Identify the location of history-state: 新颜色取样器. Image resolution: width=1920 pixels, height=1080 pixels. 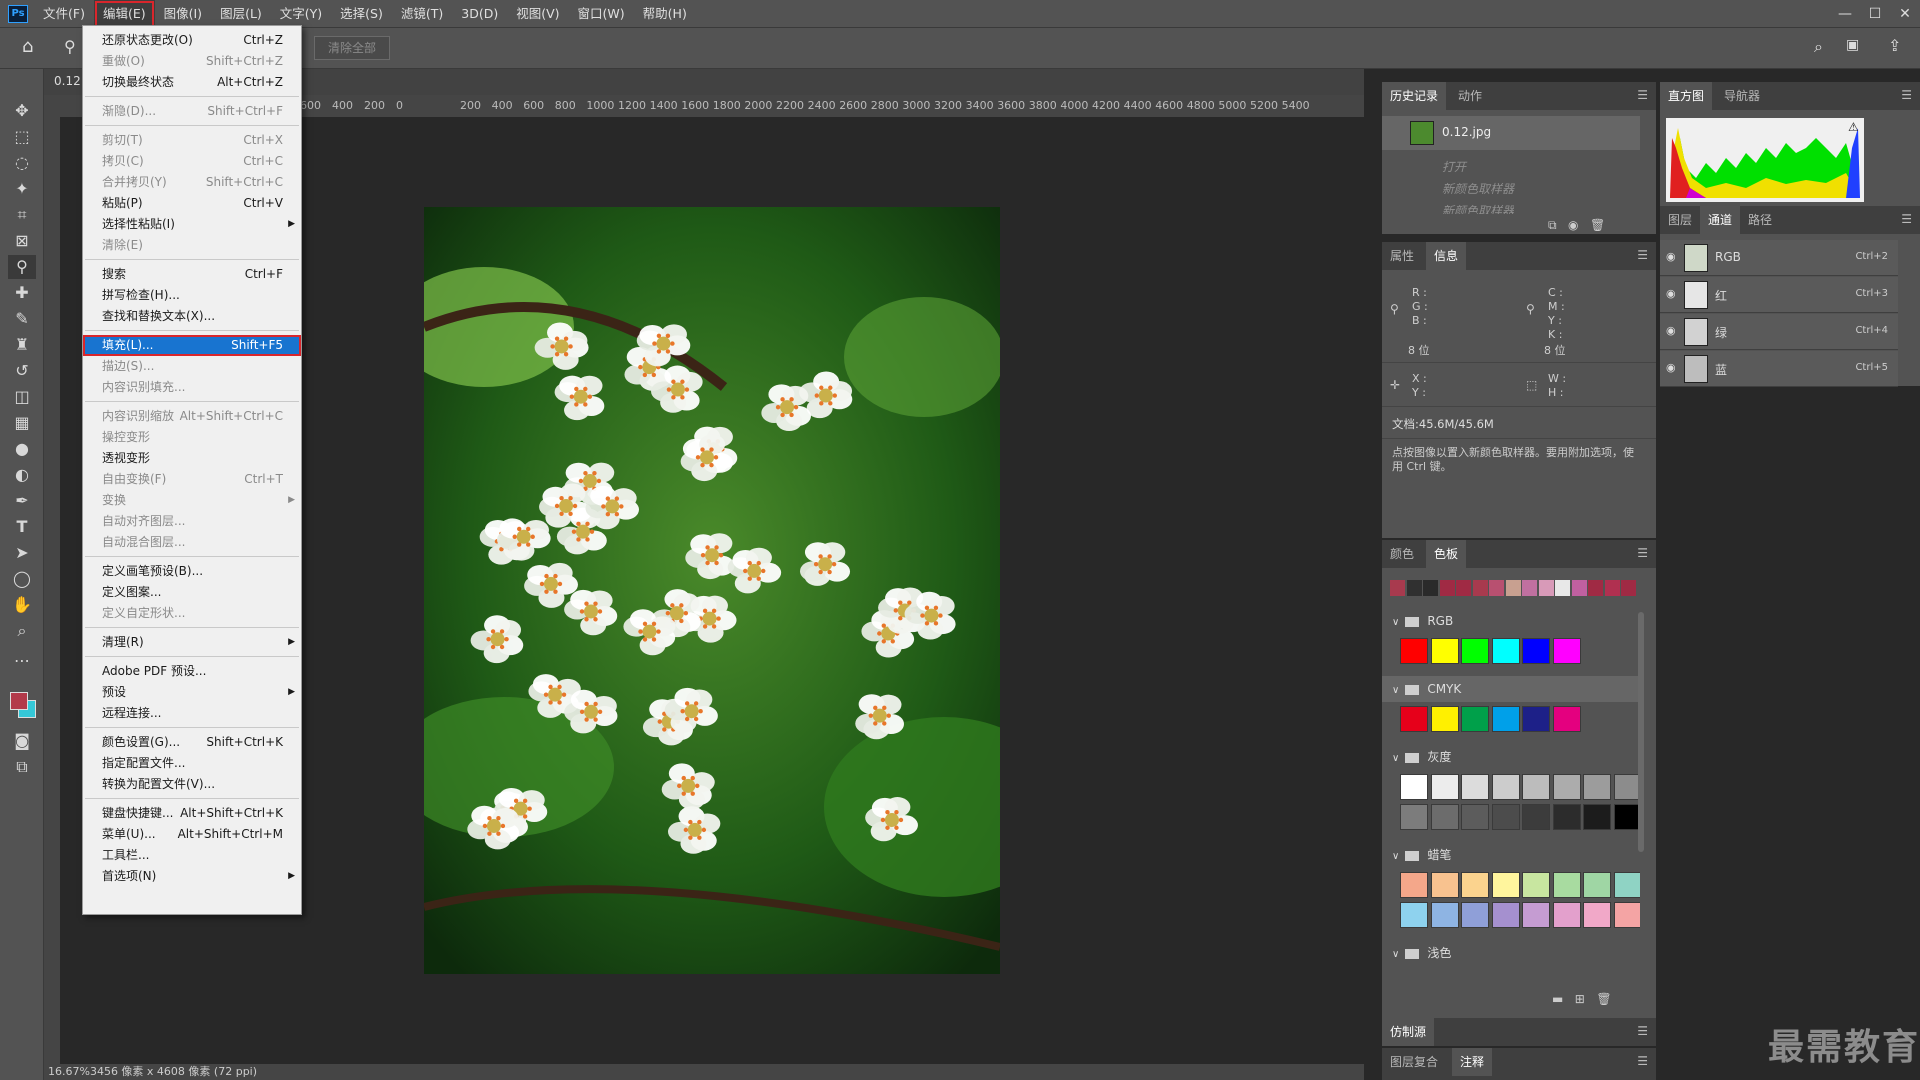
(1478, 208).